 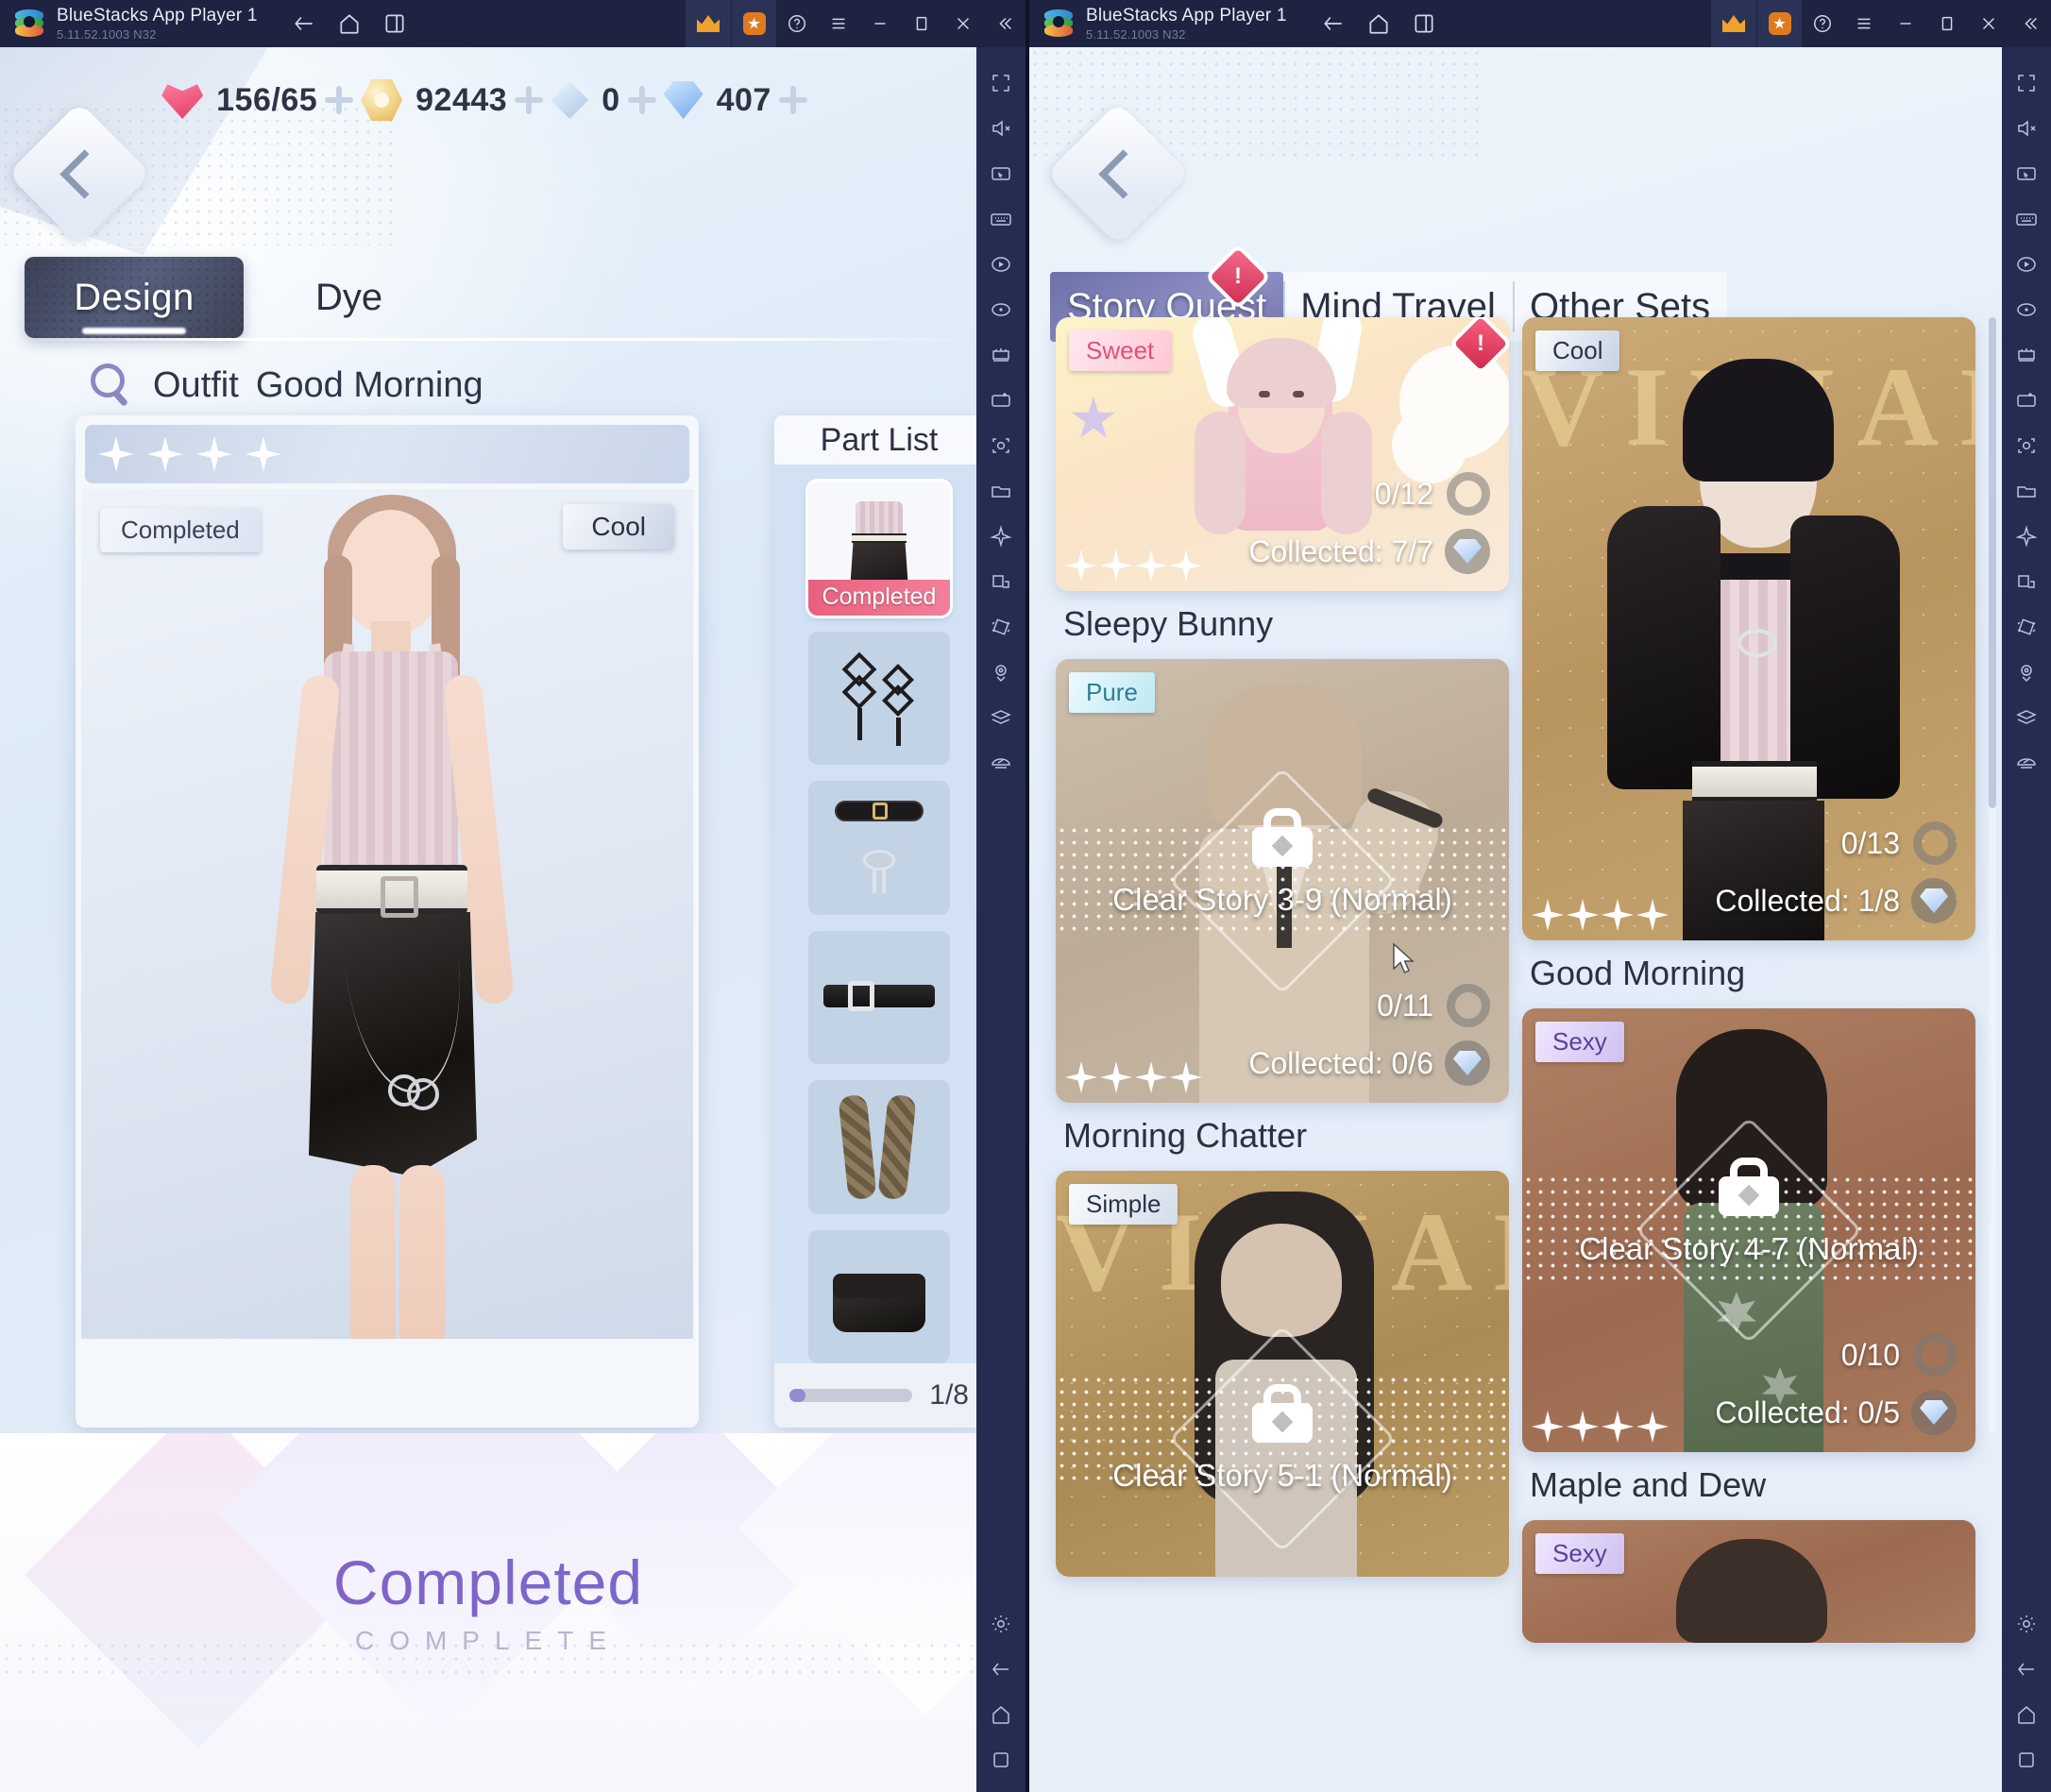 What do you see at coordinates (107, 34) in the screenshot?
I see `window-version: 5.11.52.1003 N32` at bounding box center [107, 34].